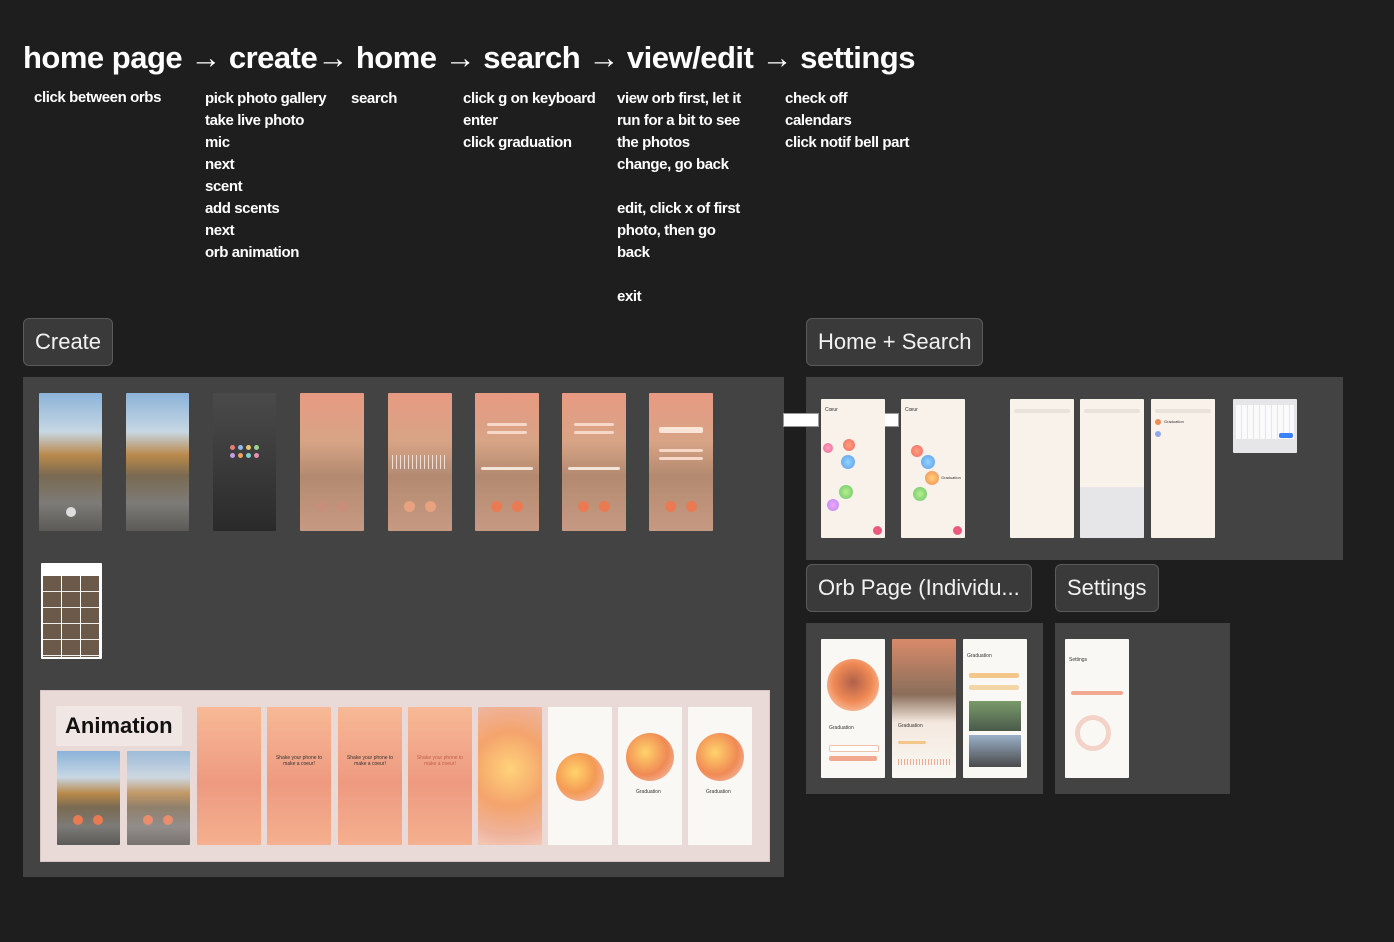 This screenshot has height=942, width=1394. Describe the element at coordinates (1265, 426) in the screenshot. I see `keyboard-detail` at that location.